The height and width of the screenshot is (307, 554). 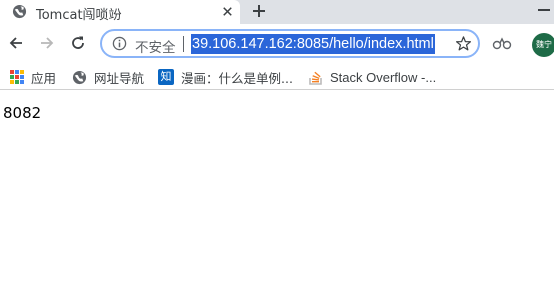 What do you see at coordinates (119, 43) in the screenshot?
I see `info-icon` at bounding box center [119, 43].